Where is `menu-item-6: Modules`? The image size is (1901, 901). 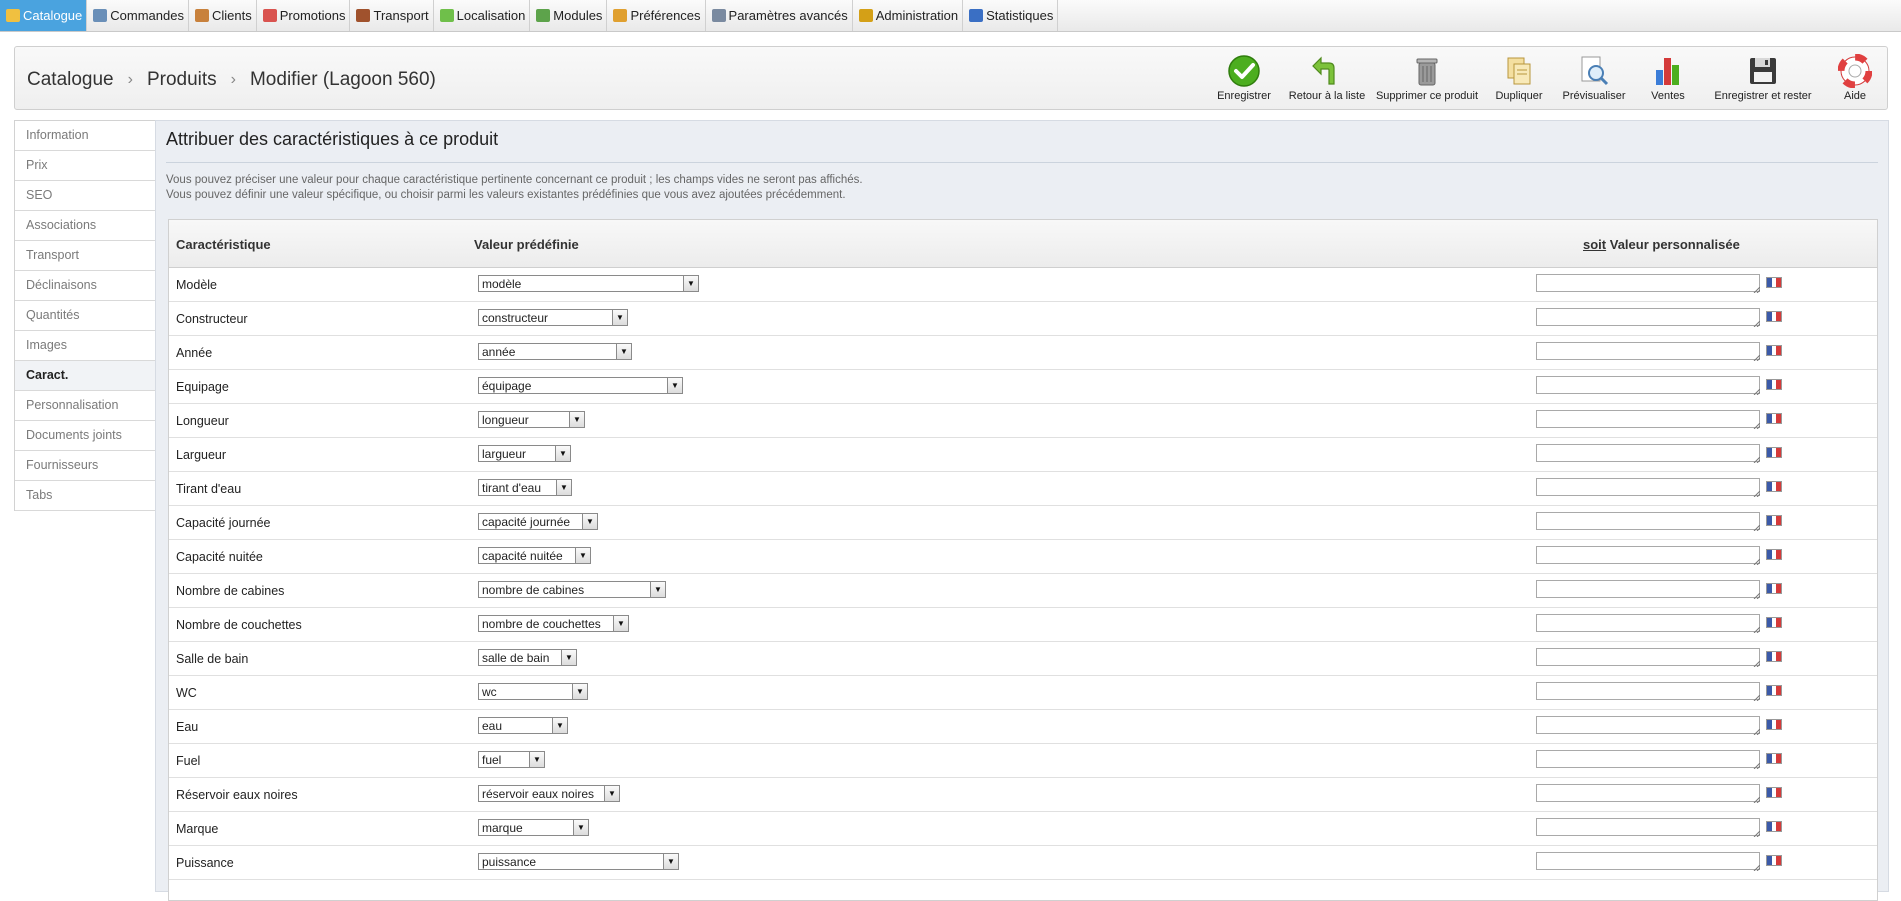 menu-item-6: Modules is located at coordinates (569, 15).